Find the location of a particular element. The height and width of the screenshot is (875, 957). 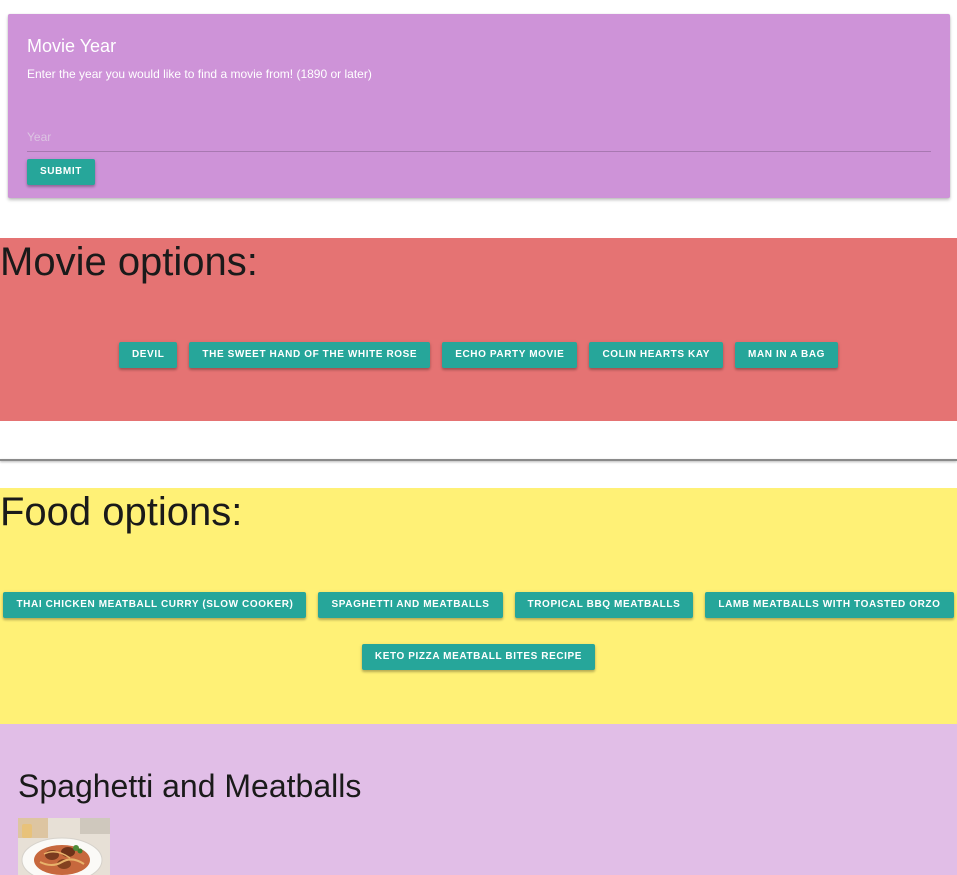

section-divider is located at coordinates (478, 460).